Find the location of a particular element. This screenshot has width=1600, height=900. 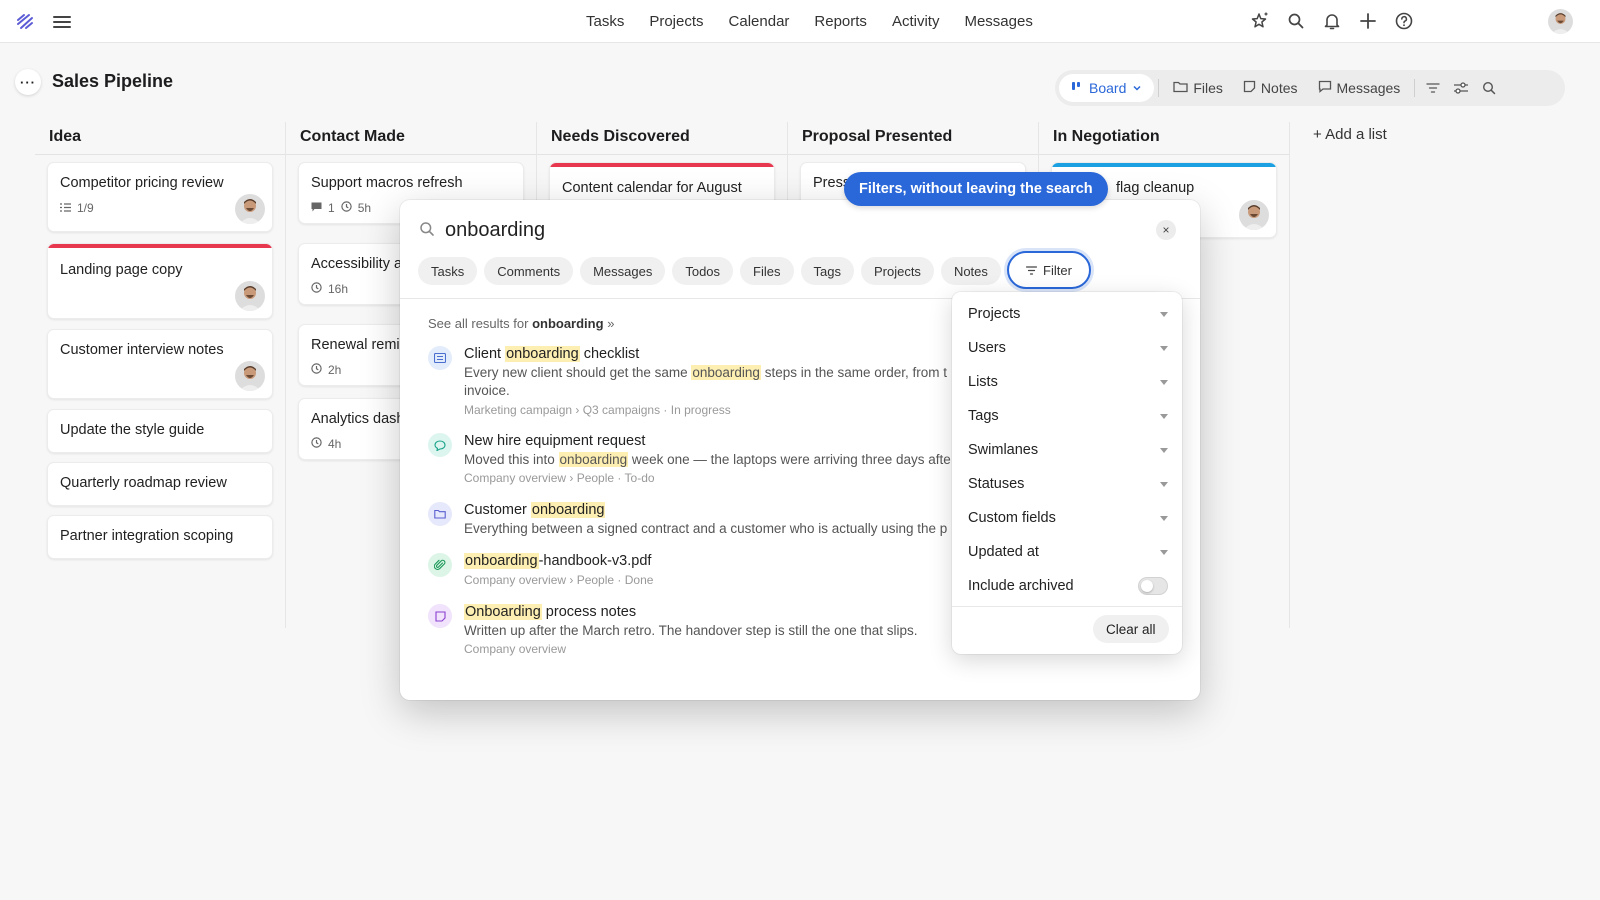

divider is located at coordinates (1415, 88).